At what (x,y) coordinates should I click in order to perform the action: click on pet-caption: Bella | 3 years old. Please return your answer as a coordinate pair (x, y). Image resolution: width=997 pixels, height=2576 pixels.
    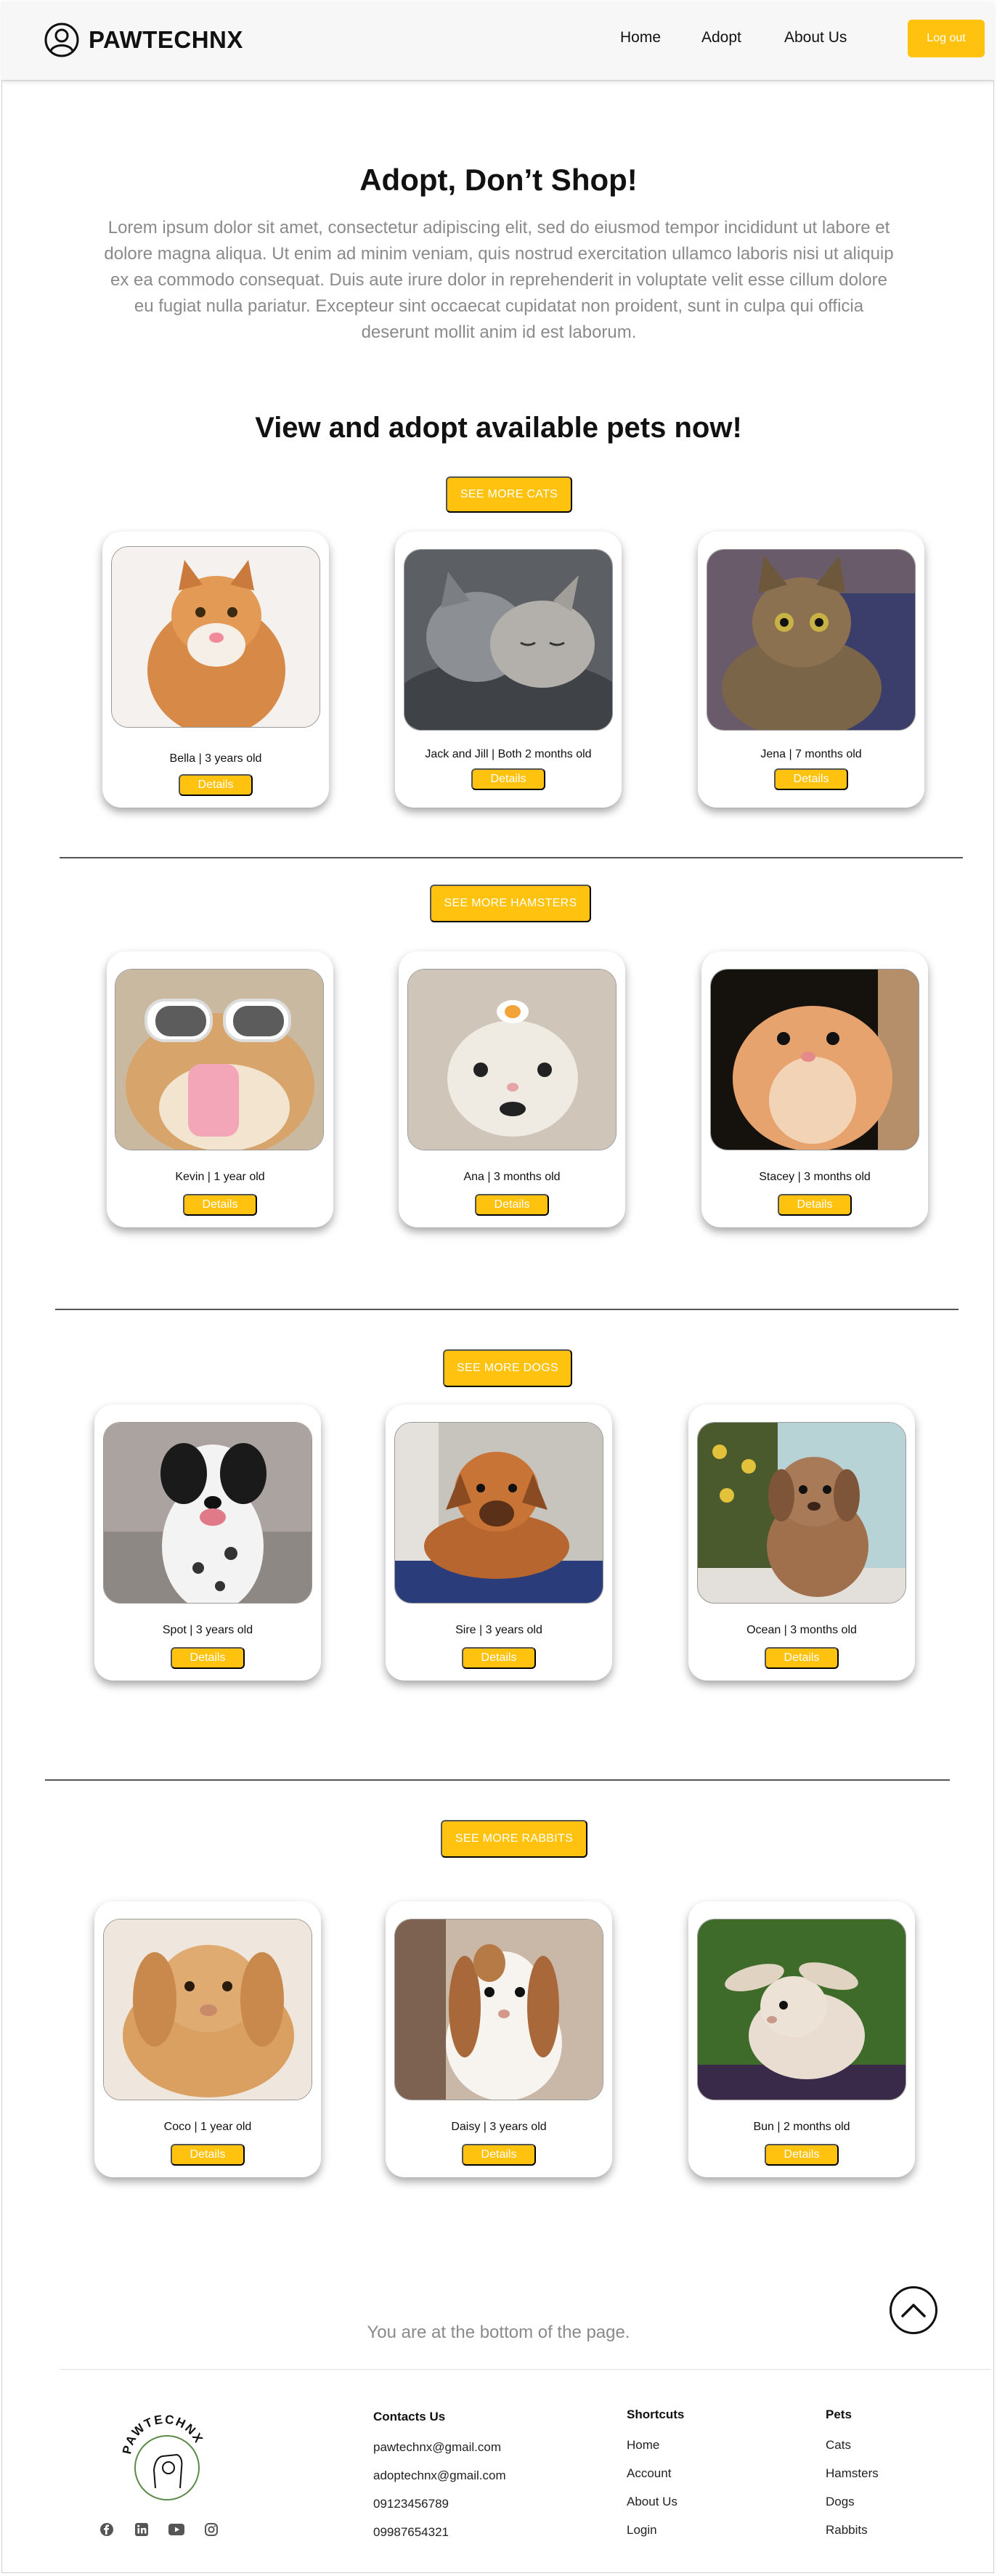
    Looking at the image, I should click on (216, 758).